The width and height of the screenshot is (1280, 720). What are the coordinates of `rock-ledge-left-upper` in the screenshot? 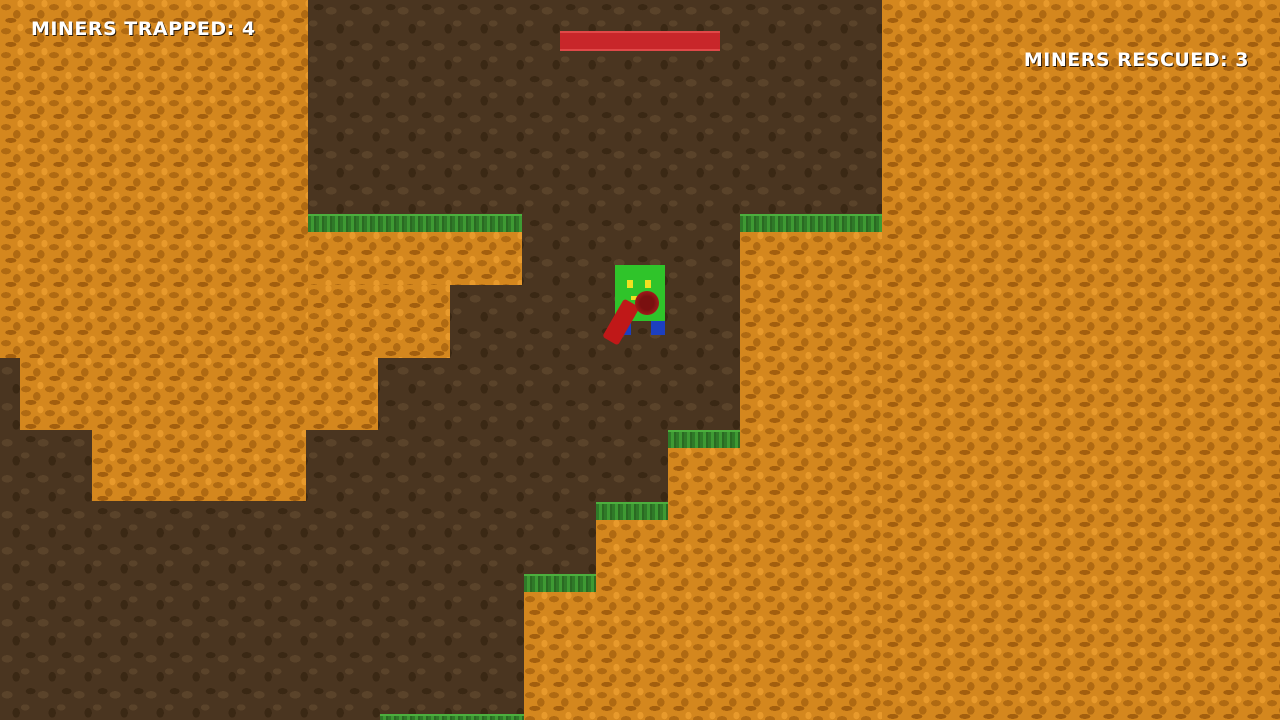 It's located at (415, 258).